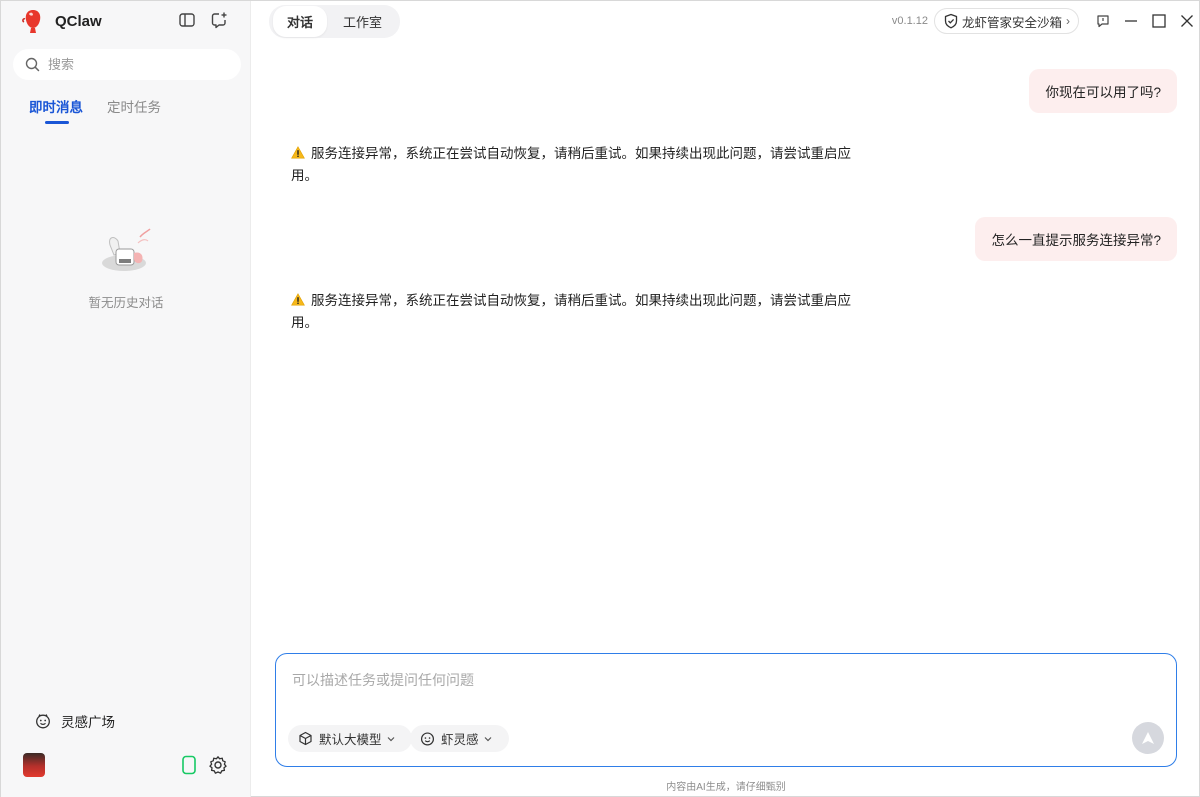 The width and height of the screenshot is (1200, 797). Describe the element at coordinates (218, 767) in the screenshot. I see `settings-gear-icon` at that location.